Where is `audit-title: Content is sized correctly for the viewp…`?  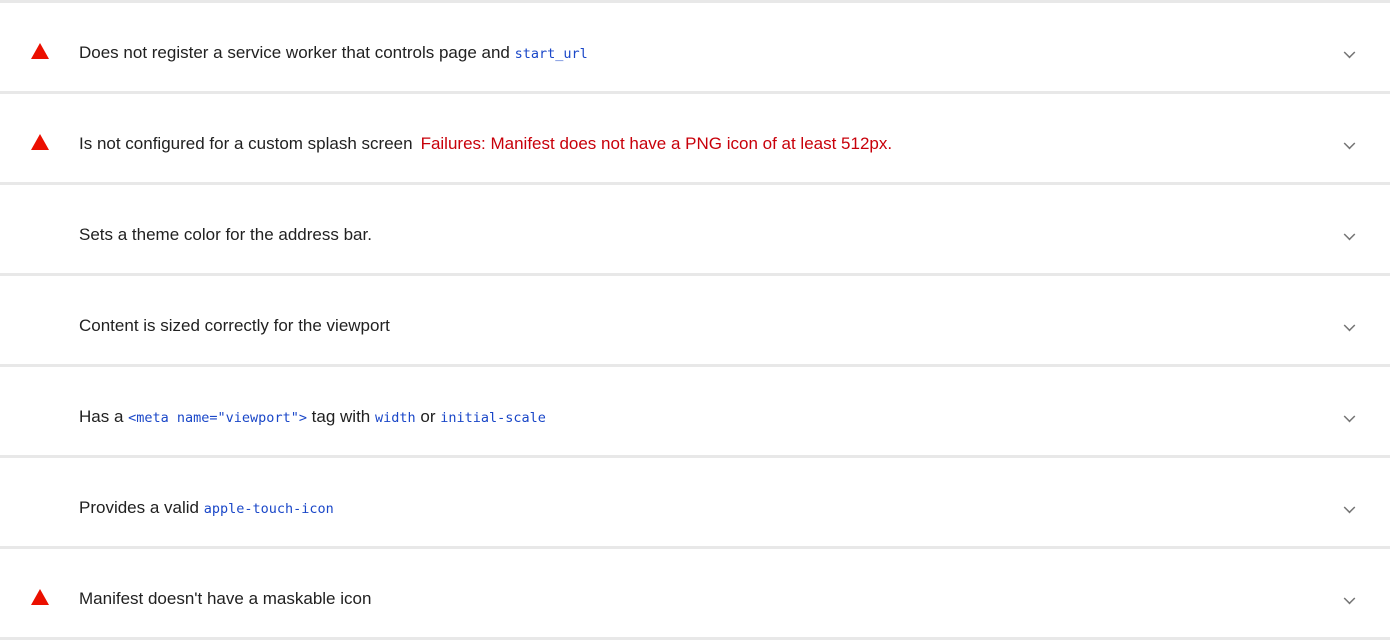
audit-title: Content is sized correctly for the viewp… is located at coordinates (234, 326).